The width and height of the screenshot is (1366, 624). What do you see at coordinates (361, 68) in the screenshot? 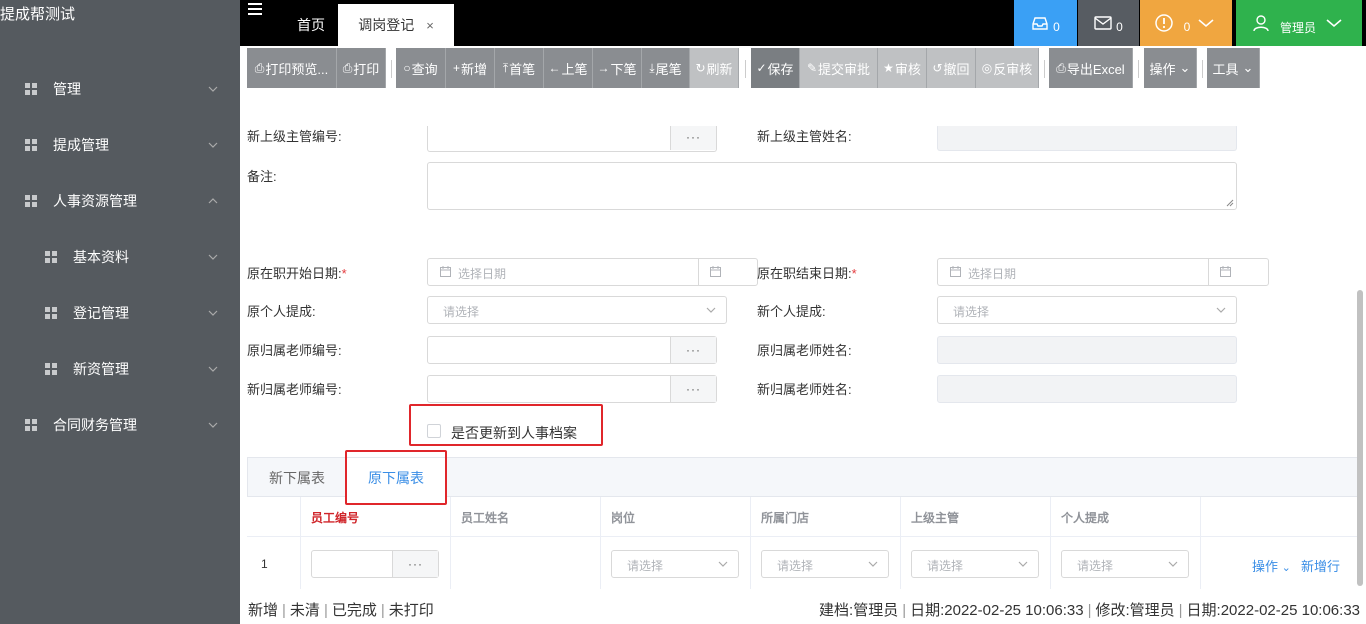
I see `print-button: ⎙ 打印` at bounding box center [361, 68].